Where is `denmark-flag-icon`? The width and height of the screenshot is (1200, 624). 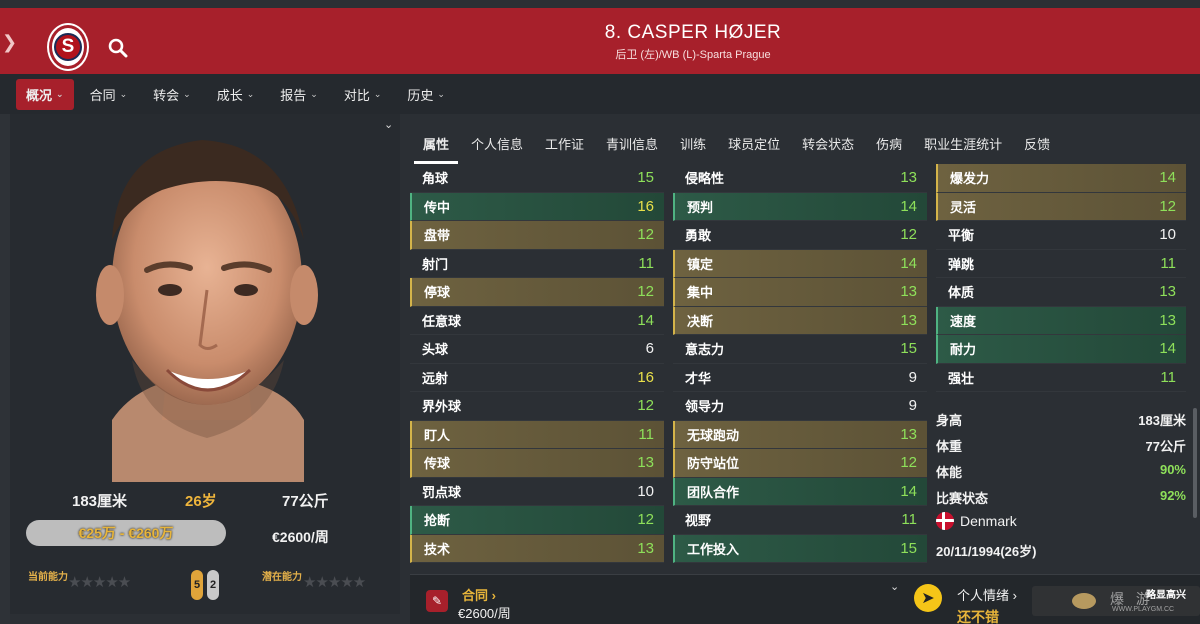
denmark-flag-icon is located at coordinates (945, 521).